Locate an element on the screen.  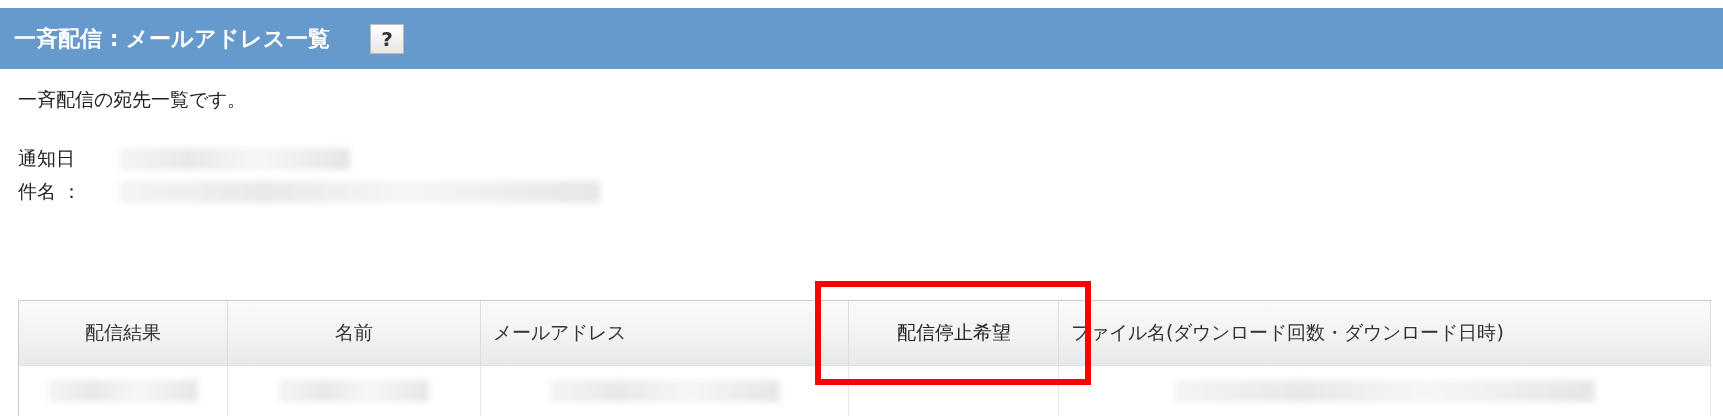
column-header: メールアドレス is located at coordinates (665, 333).